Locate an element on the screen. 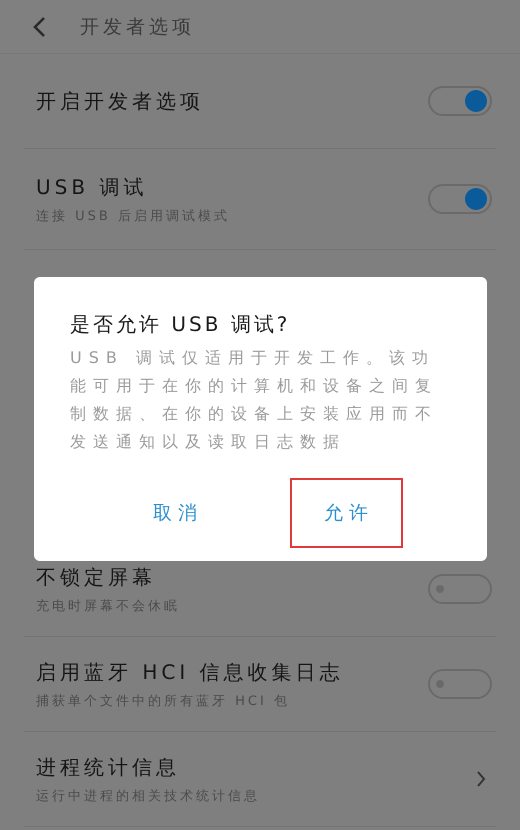  setting-title: 进程统计信息 is located at coordinates (108, 767).